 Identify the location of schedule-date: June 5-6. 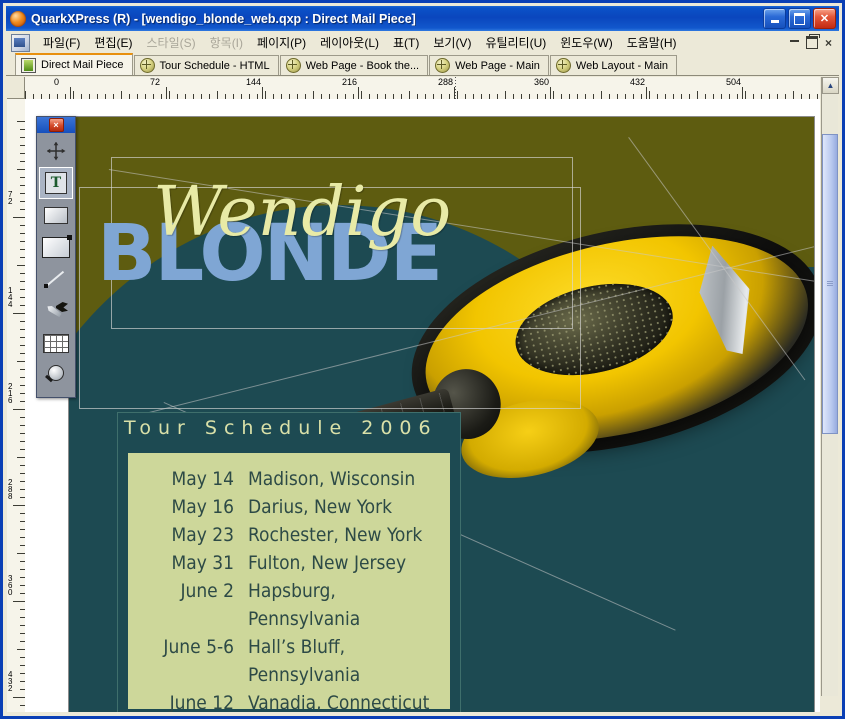
(198, 647).